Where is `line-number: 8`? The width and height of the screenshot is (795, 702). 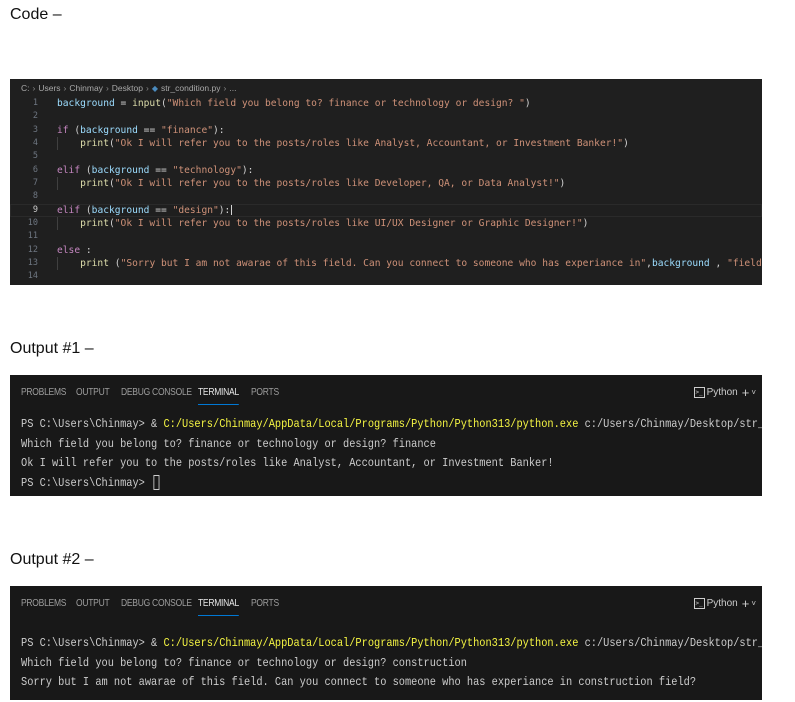
line-number: 8 is located at coordinates (35, 196).